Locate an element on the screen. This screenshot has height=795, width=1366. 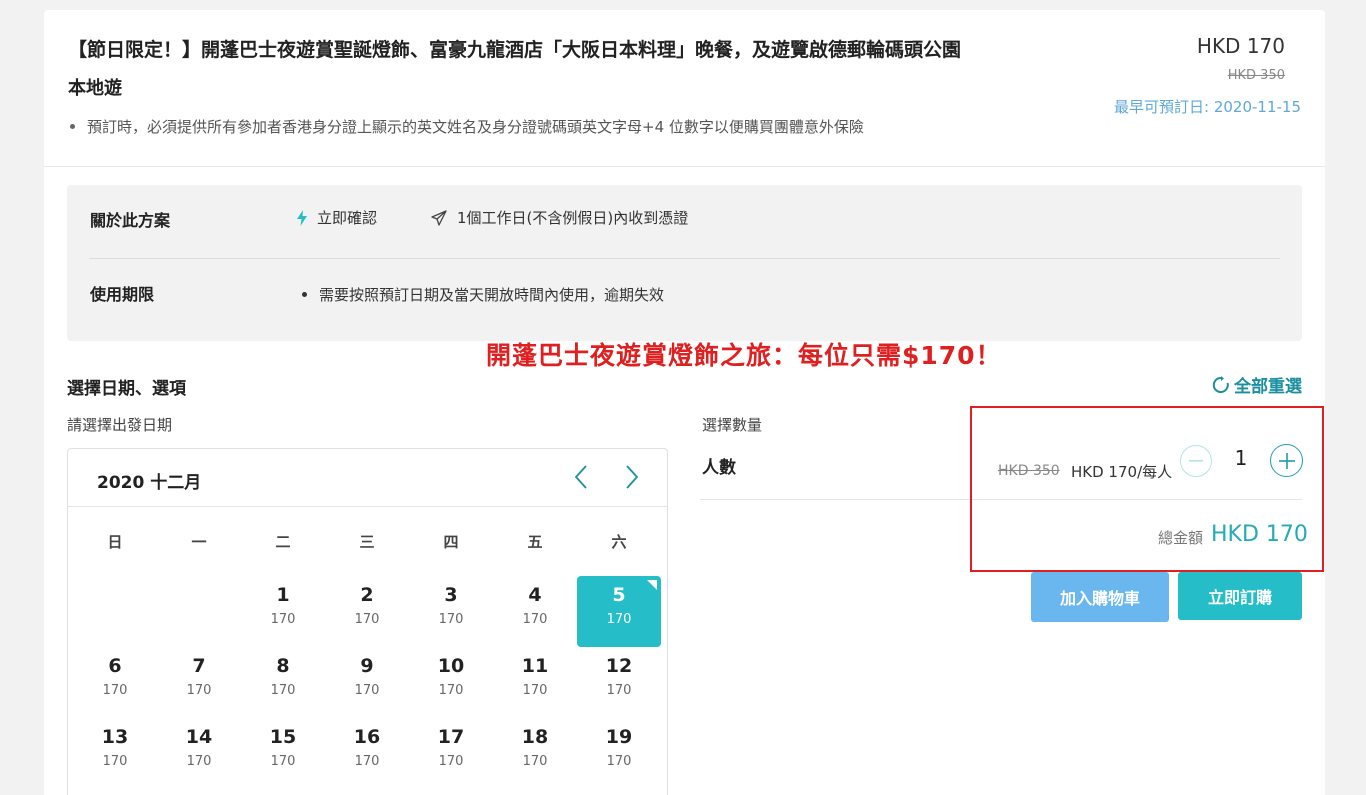
quantity-label: 選擇數量 is located at coordinates (732, 425).